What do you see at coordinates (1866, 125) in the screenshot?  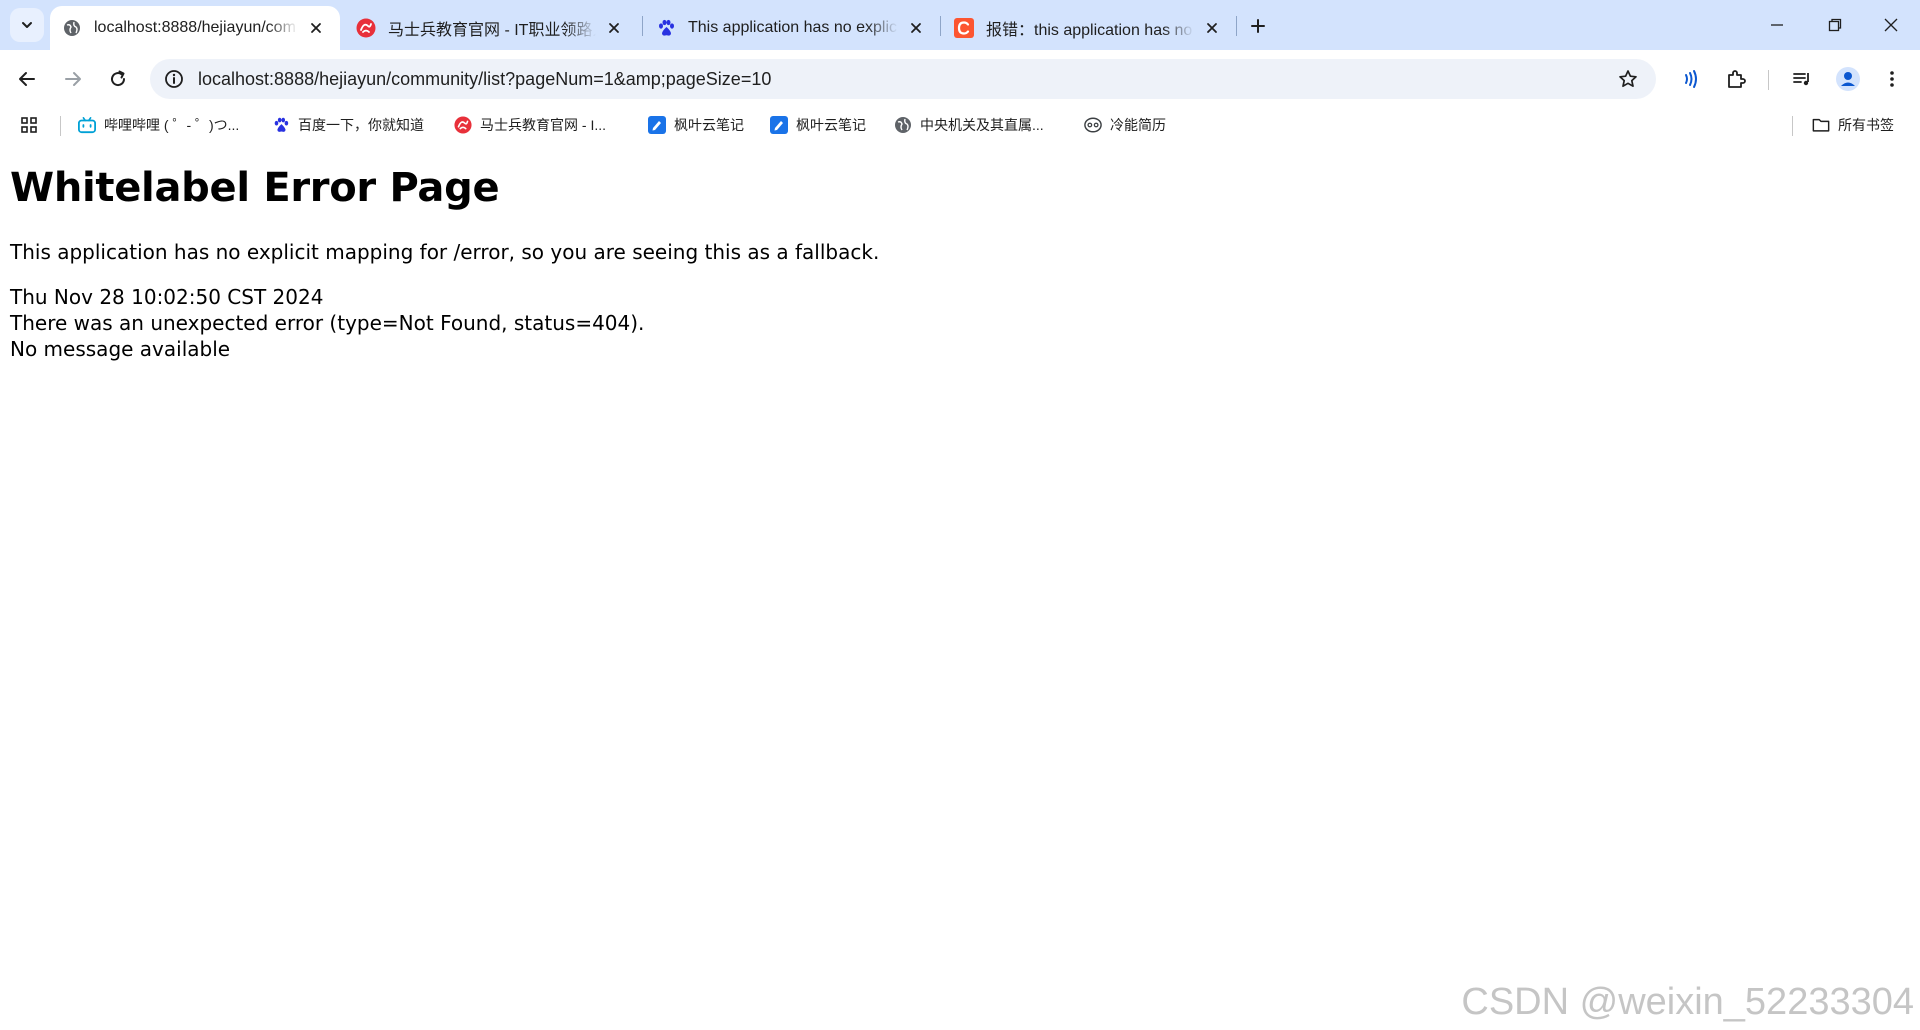 I see `all-bookmarks-label: 所有书签` at bounding box center [1866, 125].